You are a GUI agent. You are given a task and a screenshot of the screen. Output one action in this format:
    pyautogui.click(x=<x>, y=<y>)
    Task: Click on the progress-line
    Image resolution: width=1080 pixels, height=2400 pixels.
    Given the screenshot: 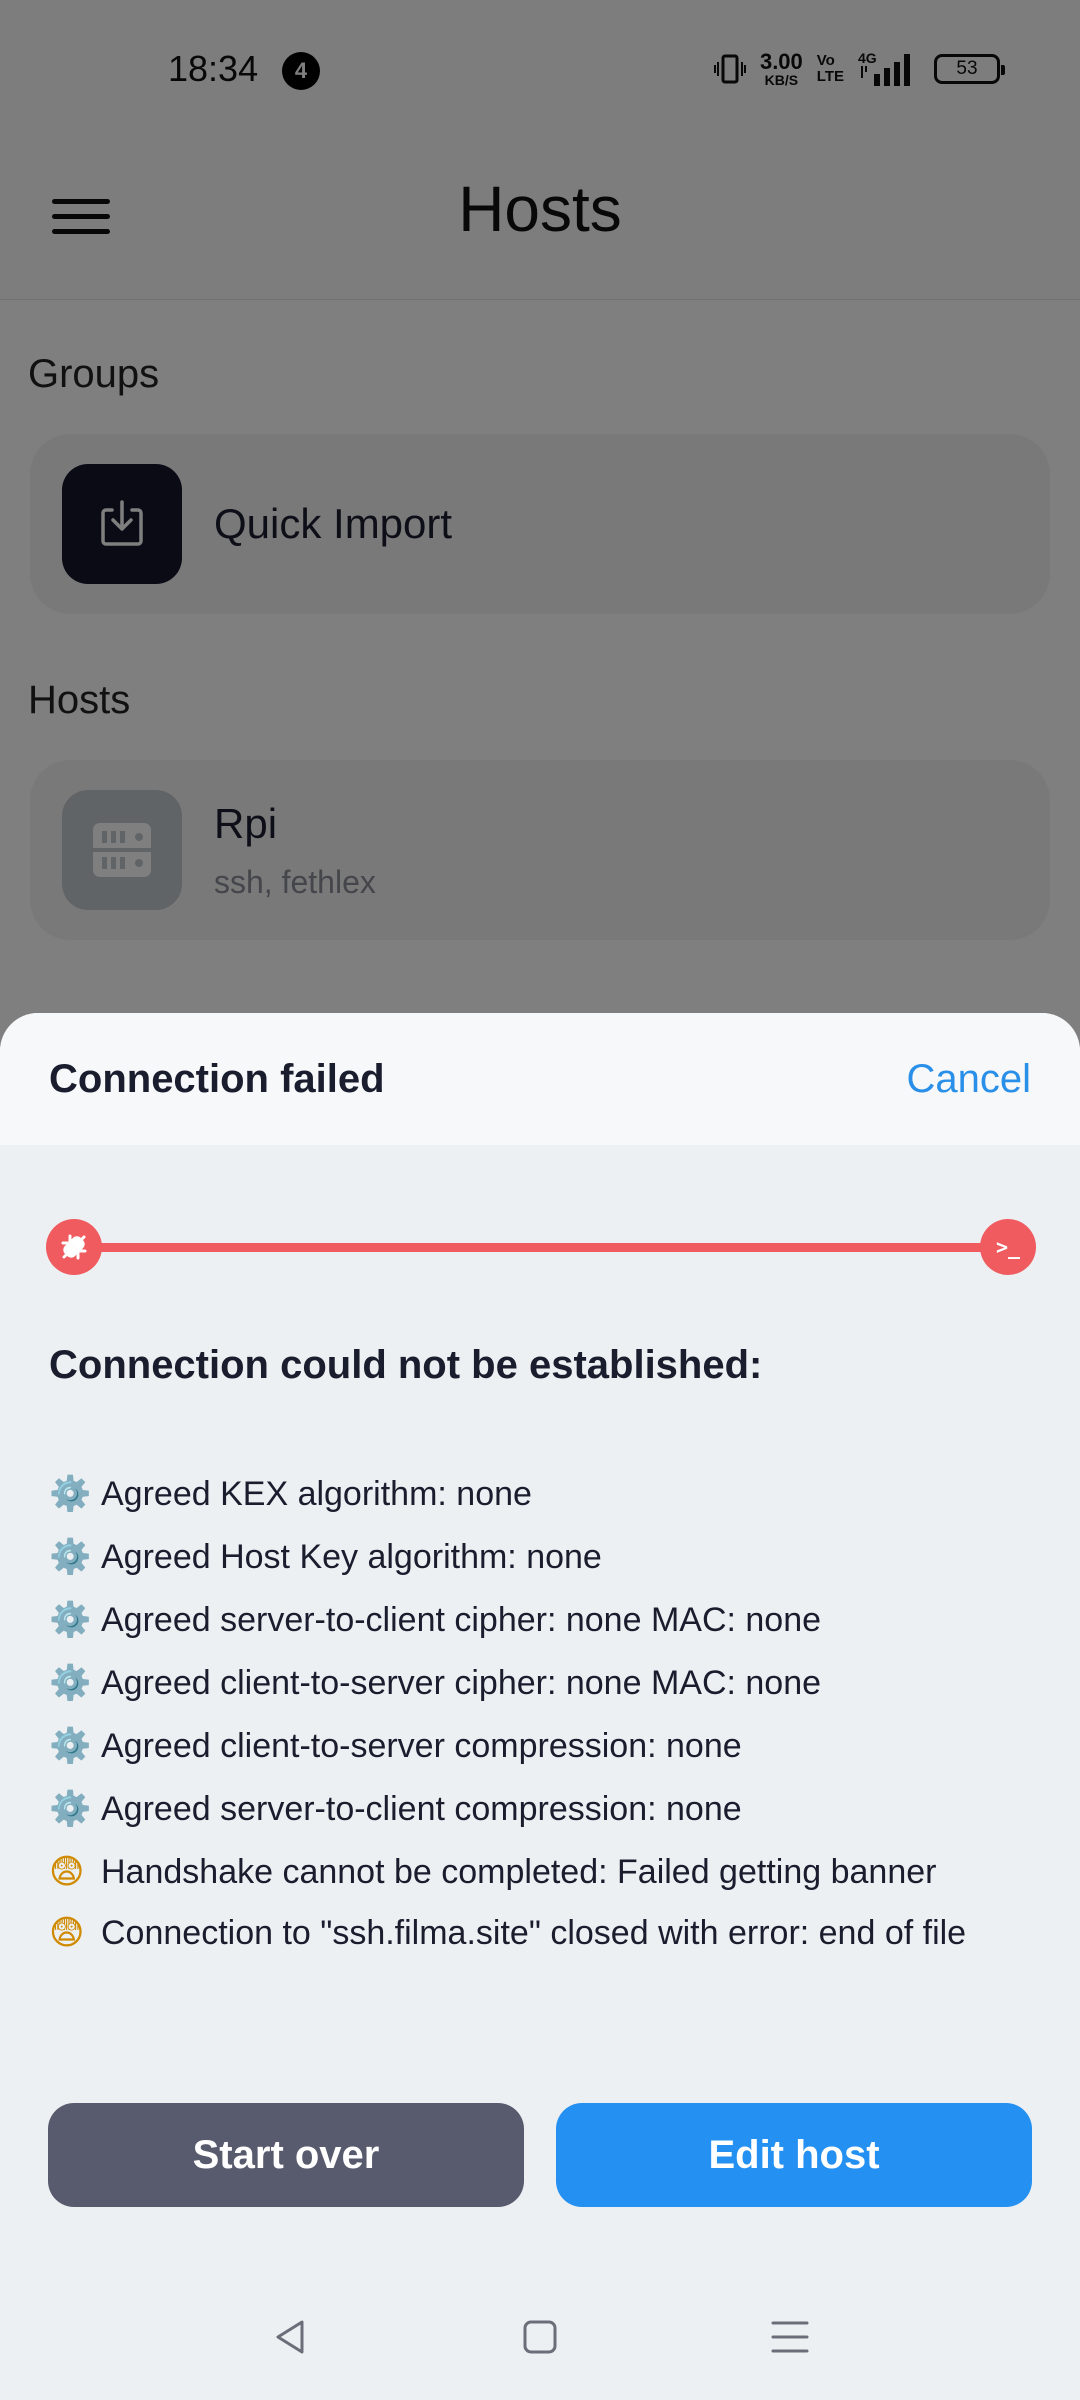 What is the action you would take?
    pyautogui.click(x=541, y=1247)
    